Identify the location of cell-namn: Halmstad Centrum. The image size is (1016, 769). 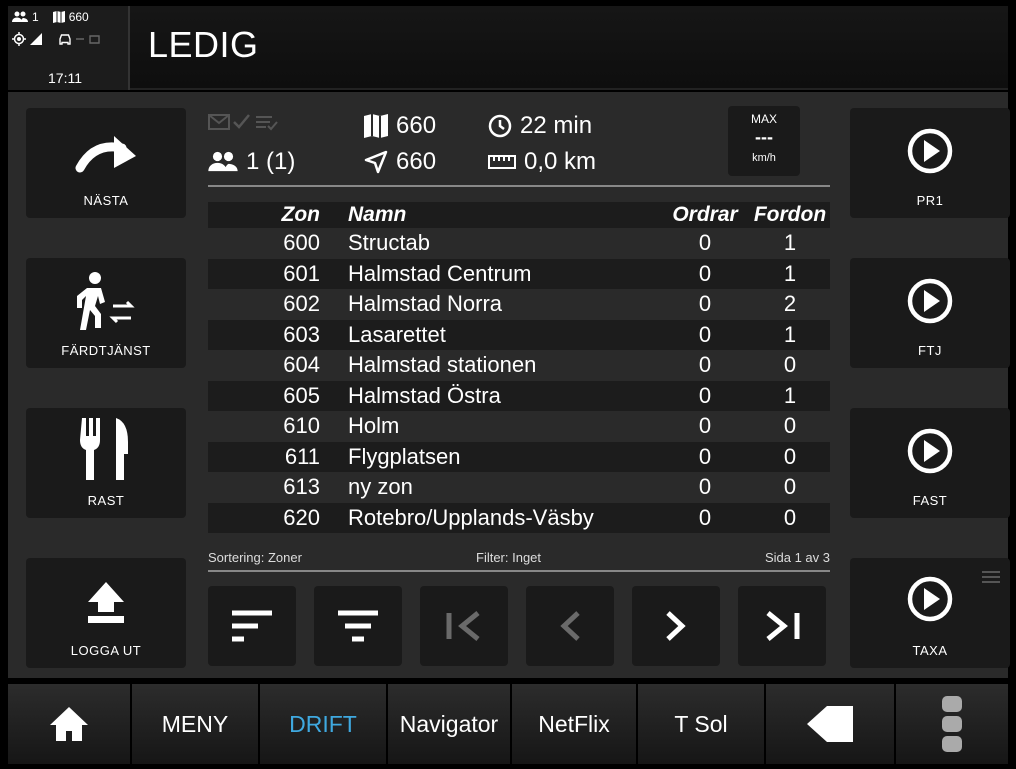
(440, 273).